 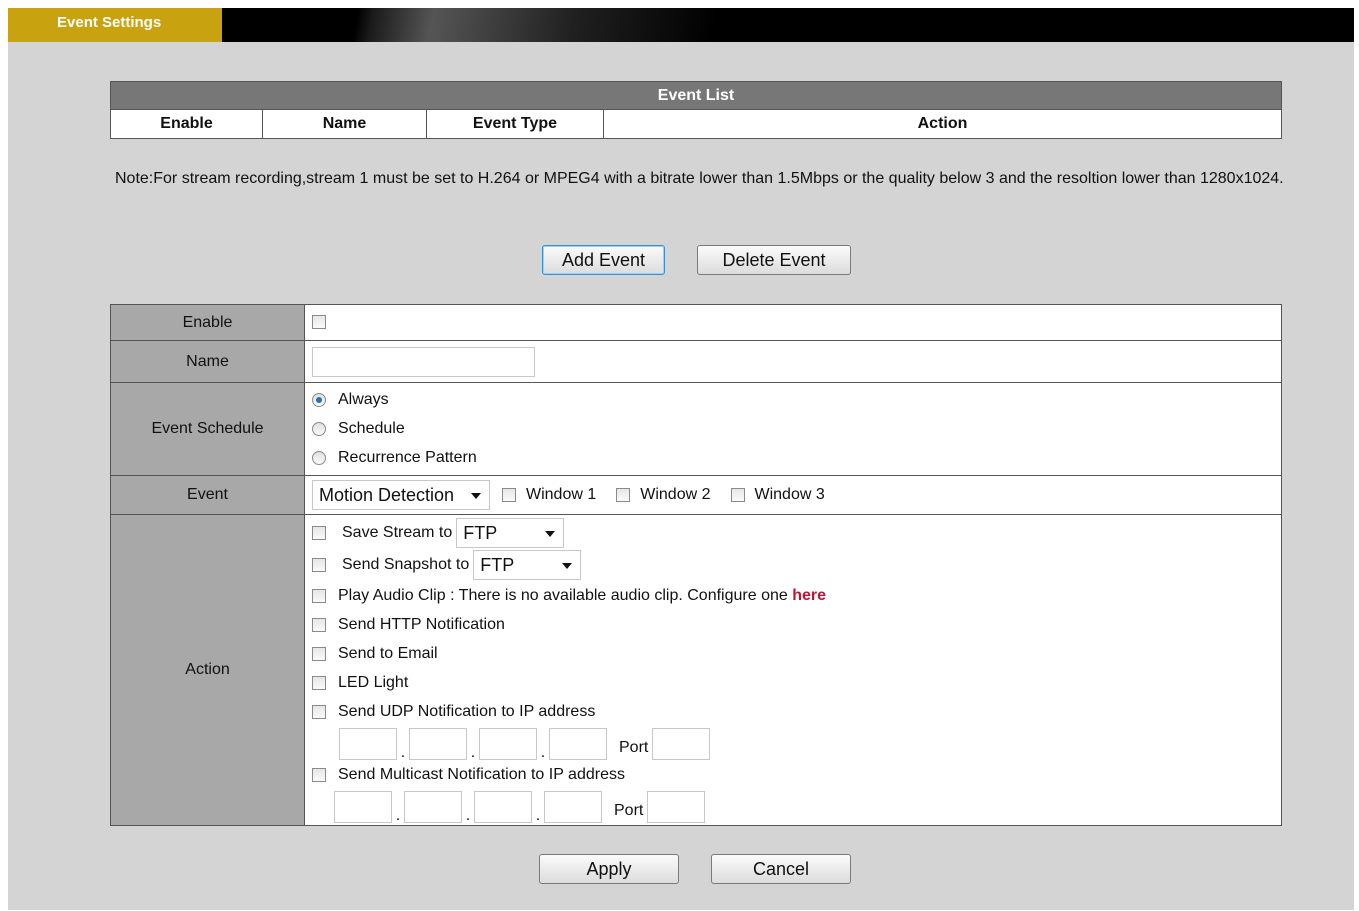 I want to click on apply-button: Apply, so click(x=609, y=869).